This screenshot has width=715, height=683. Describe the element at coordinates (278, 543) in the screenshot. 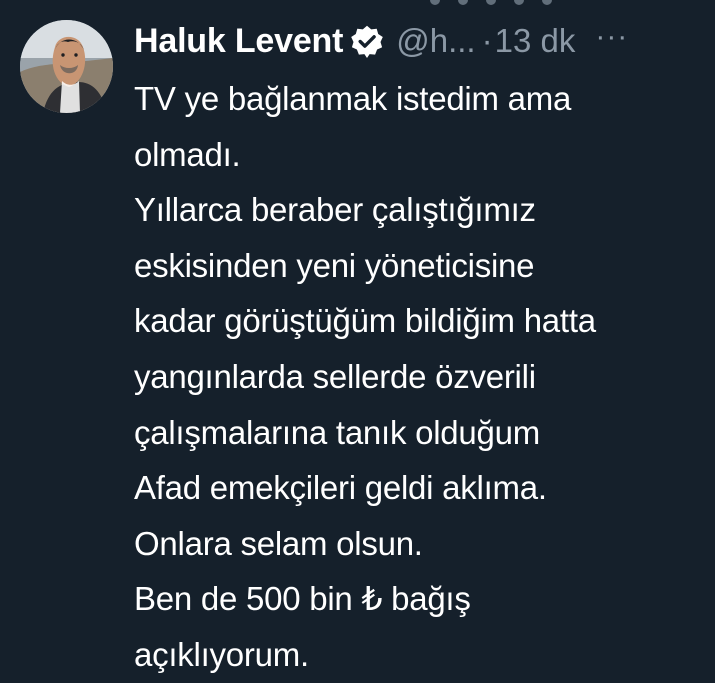

I see `tweet-text-line: Onlara selam olsun.` at that location.